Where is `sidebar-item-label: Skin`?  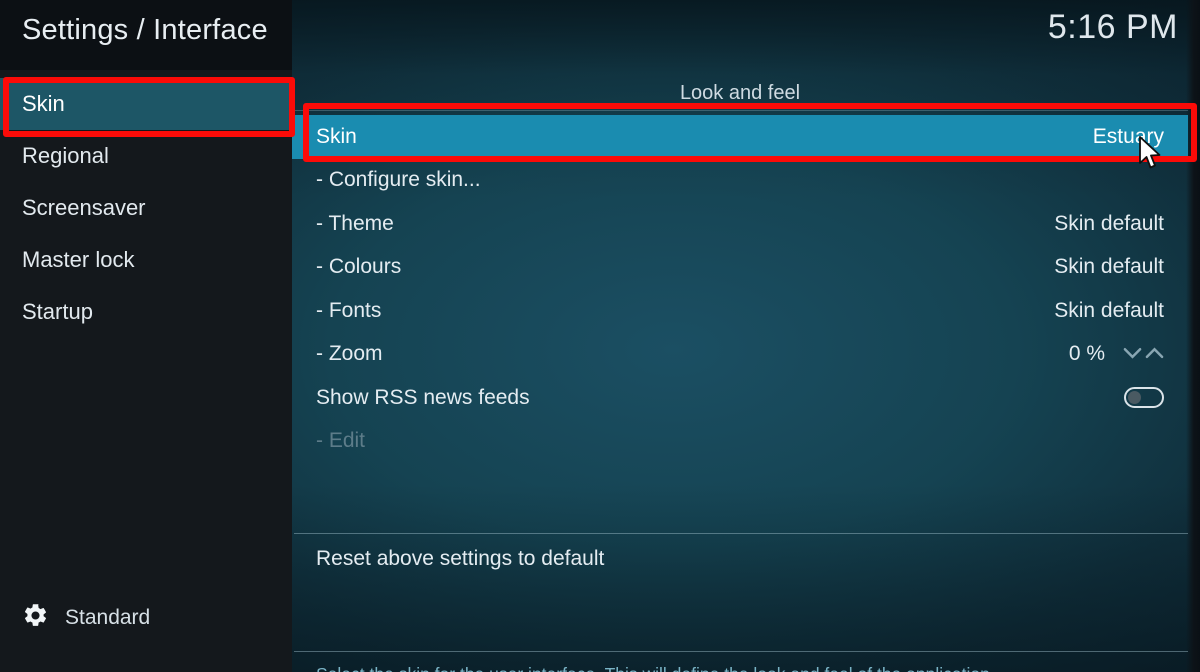 sidebar-item-label: Skin is located at coordinates (43, 103).